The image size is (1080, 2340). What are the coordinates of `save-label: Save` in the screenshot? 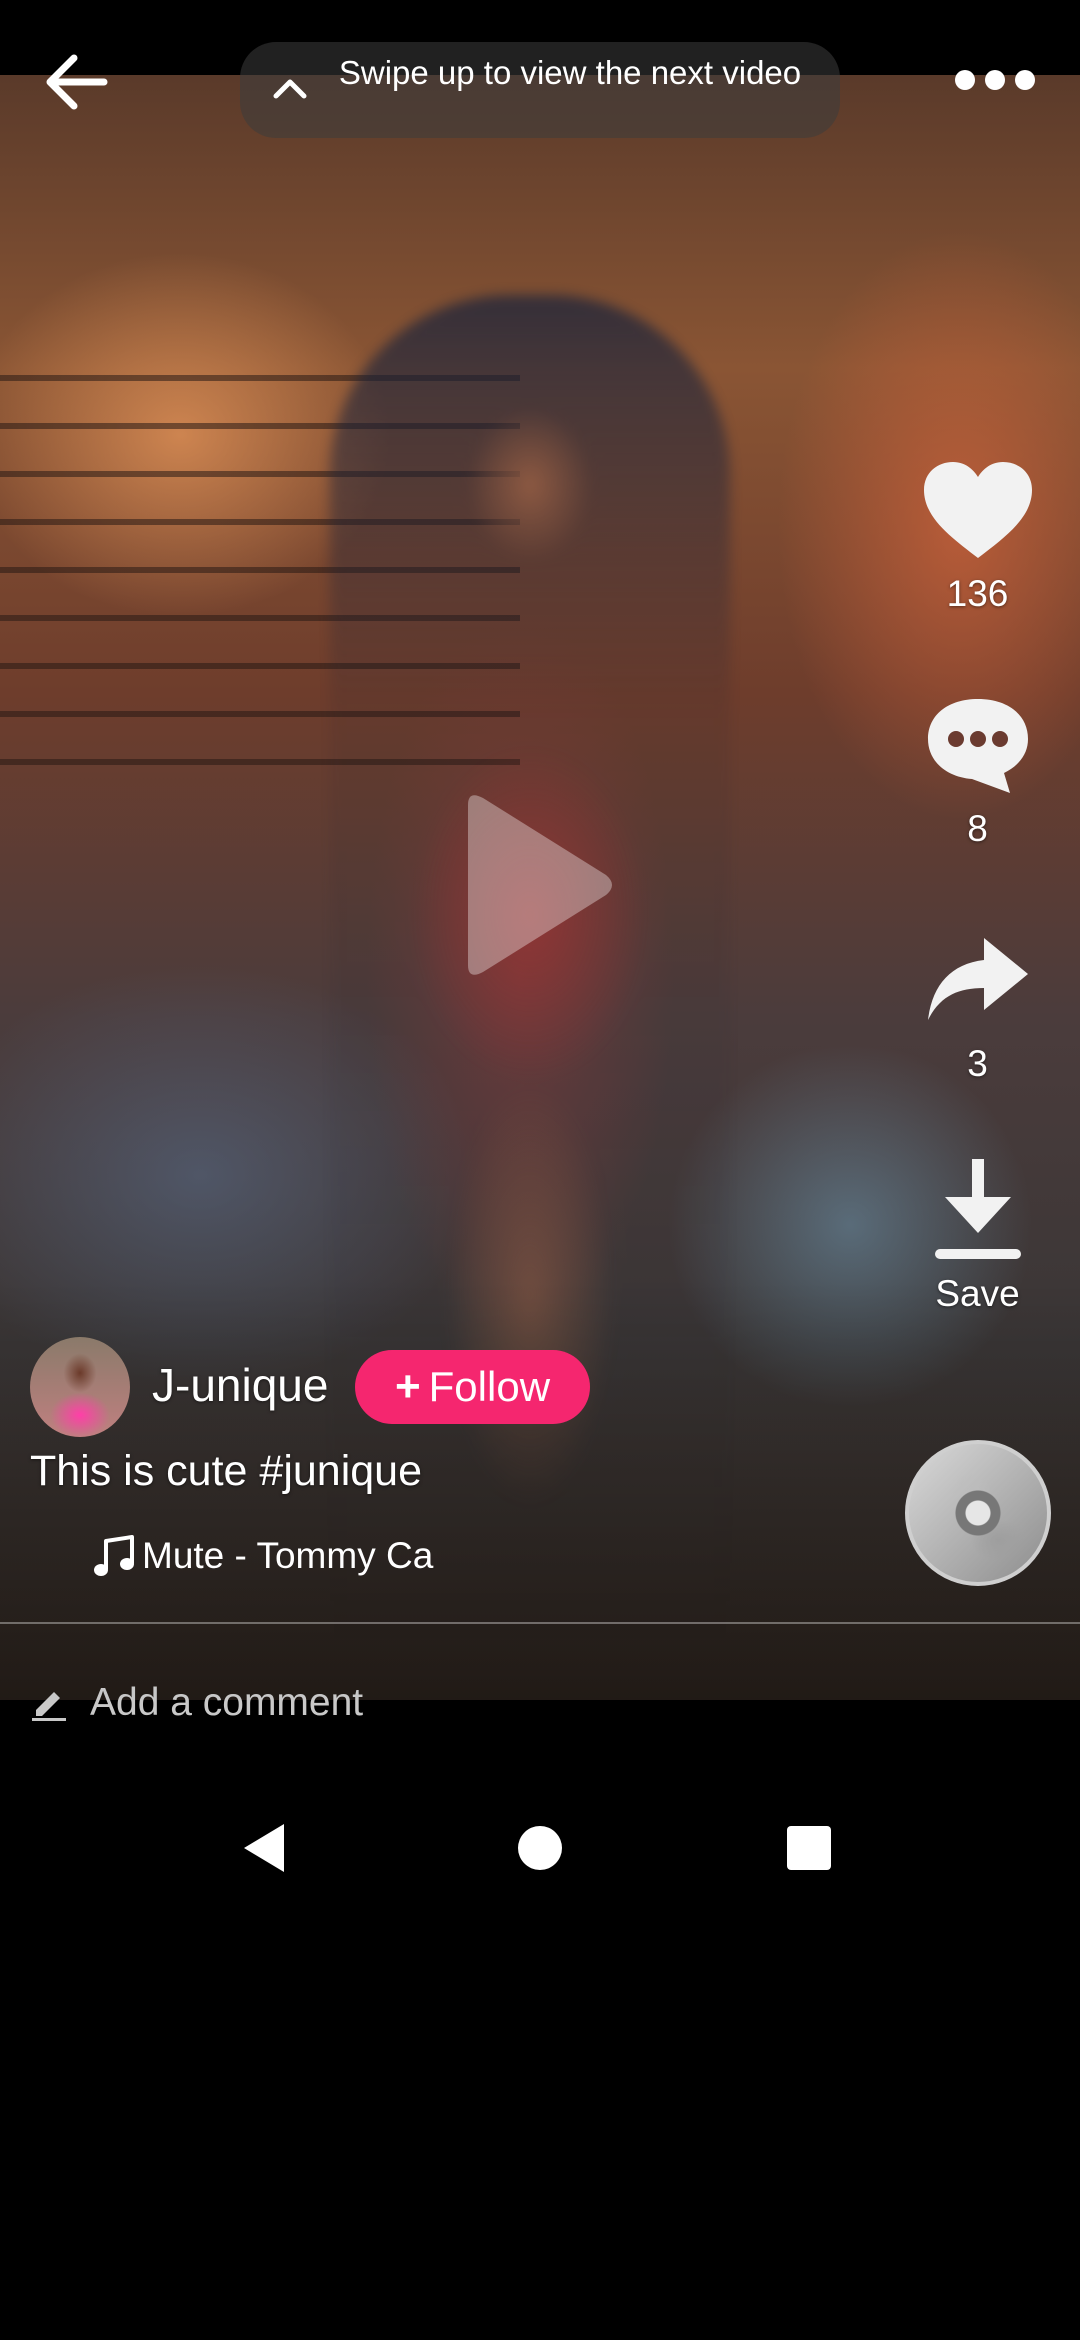 It's located at (977, 1293).